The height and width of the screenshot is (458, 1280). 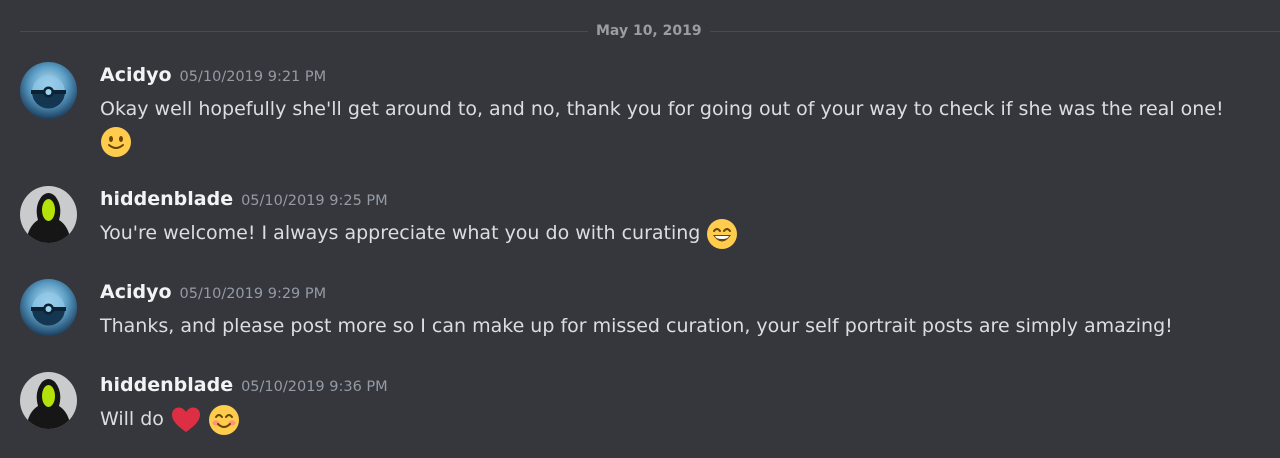 What do you see at coordinates (314, 387) in the screenshot?
I see `timestamp: 05/10/2019 9:36 PM` at bounding box center [314, 387].